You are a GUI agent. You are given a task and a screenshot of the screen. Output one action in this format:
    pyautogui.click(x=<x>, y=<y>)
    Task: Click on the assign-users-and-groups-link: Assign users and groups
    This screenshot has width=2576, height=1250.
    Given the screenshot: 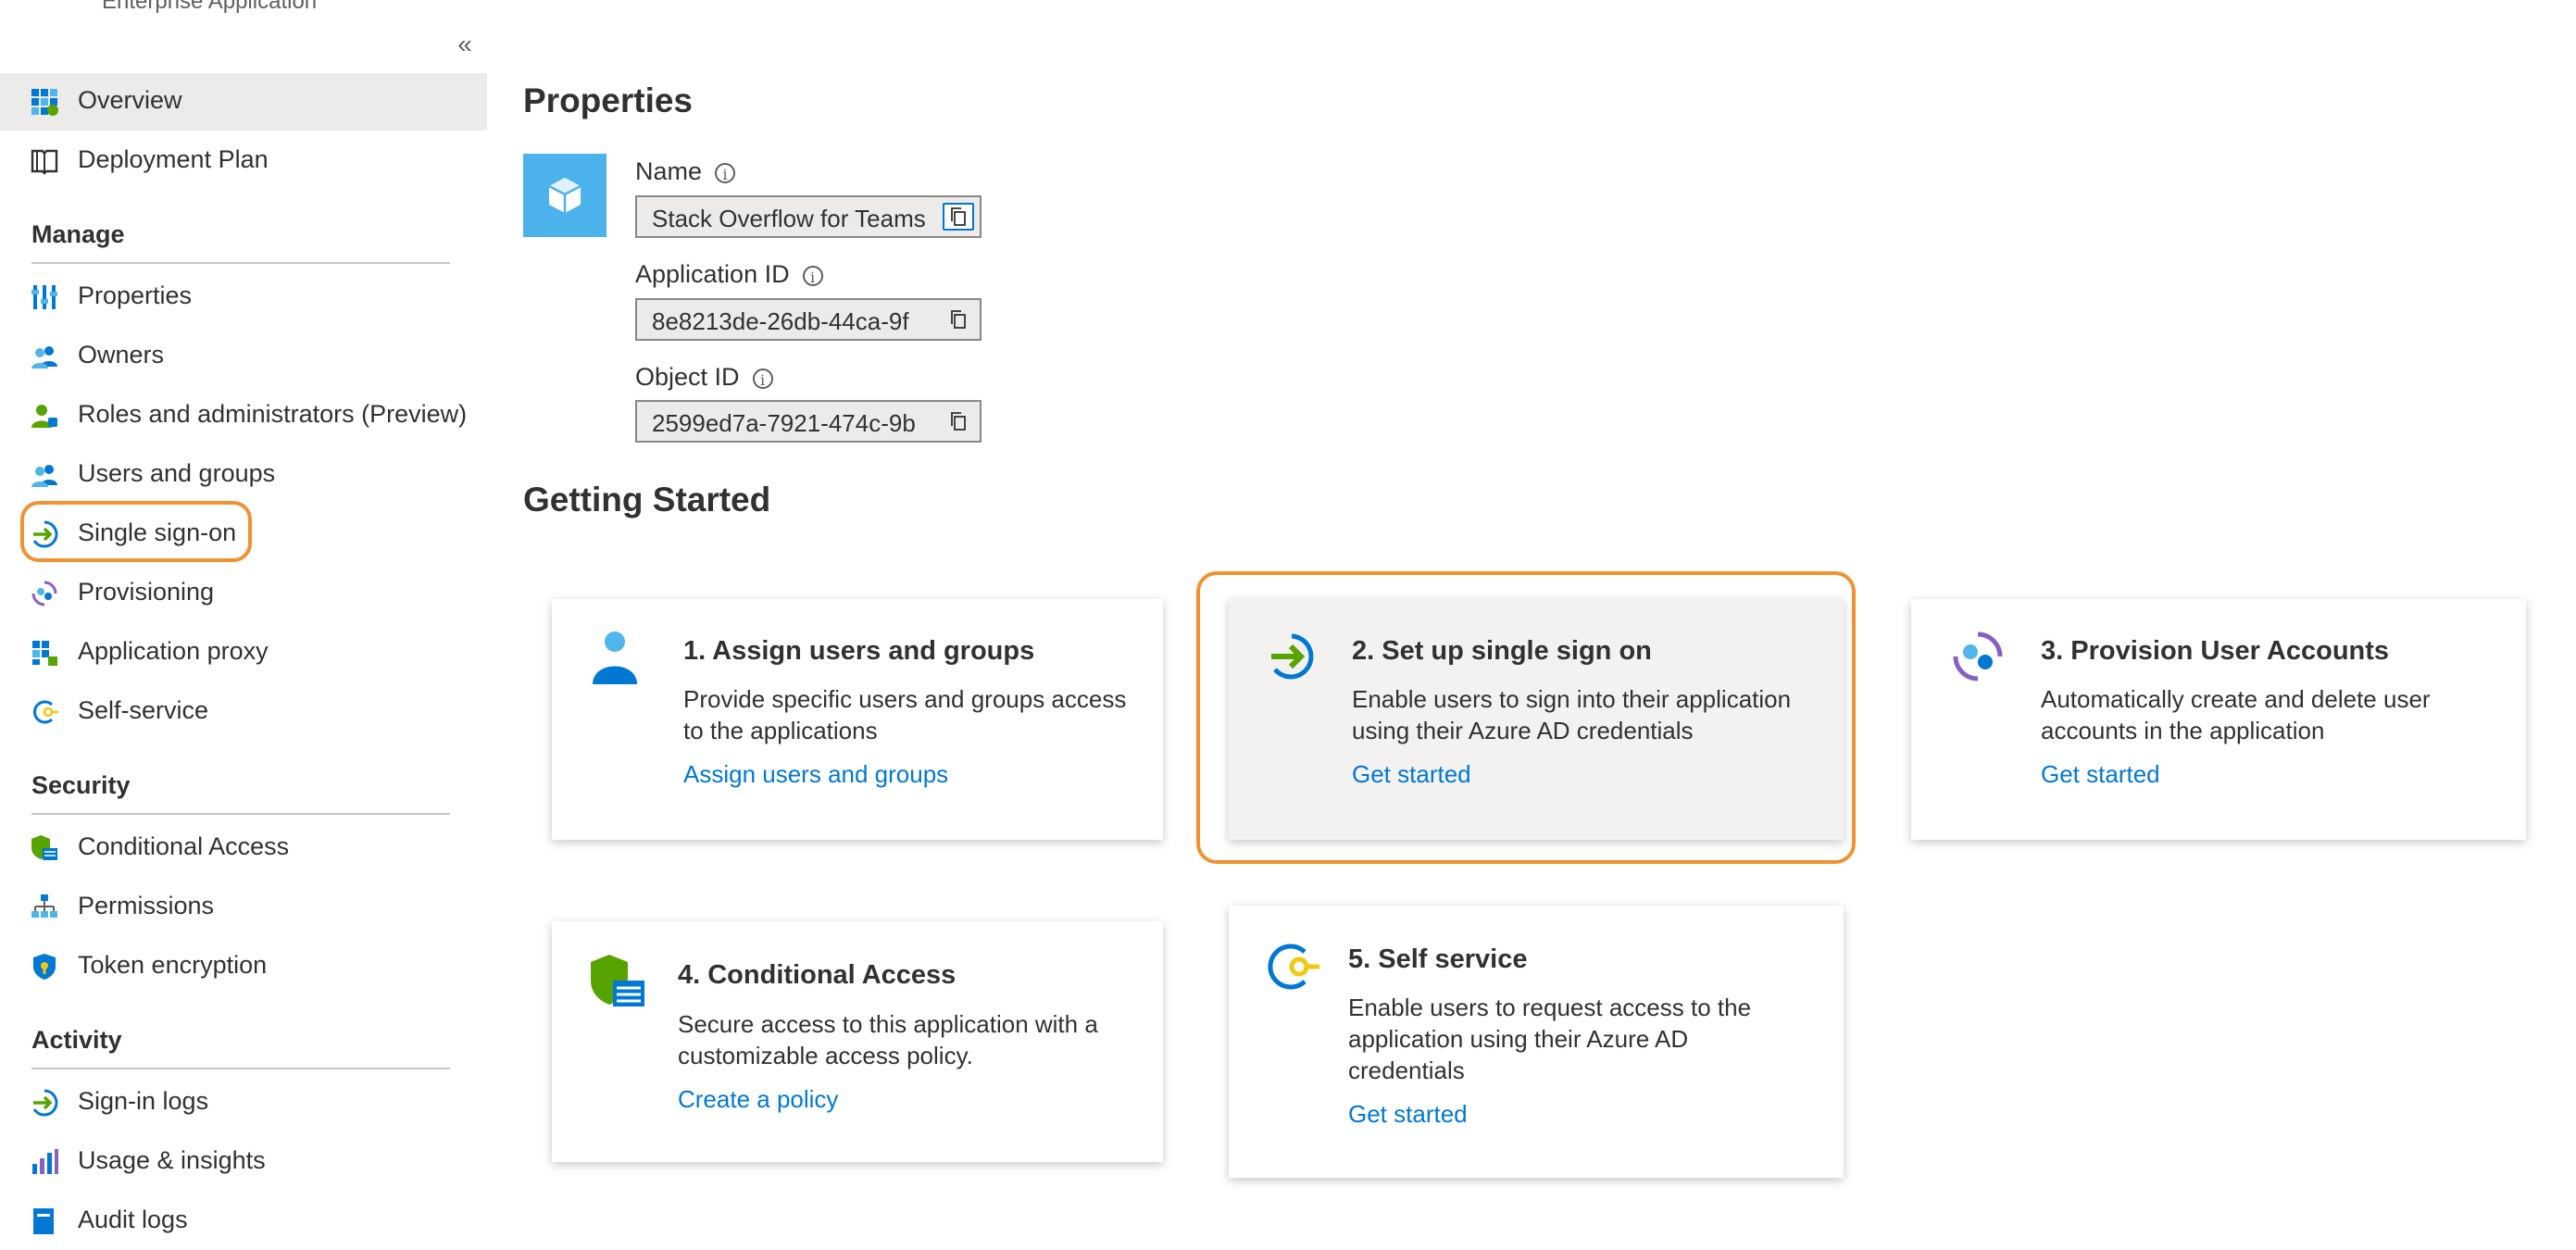 What is the action you would take?
    pyautogui.click(x=815, y=774)
    